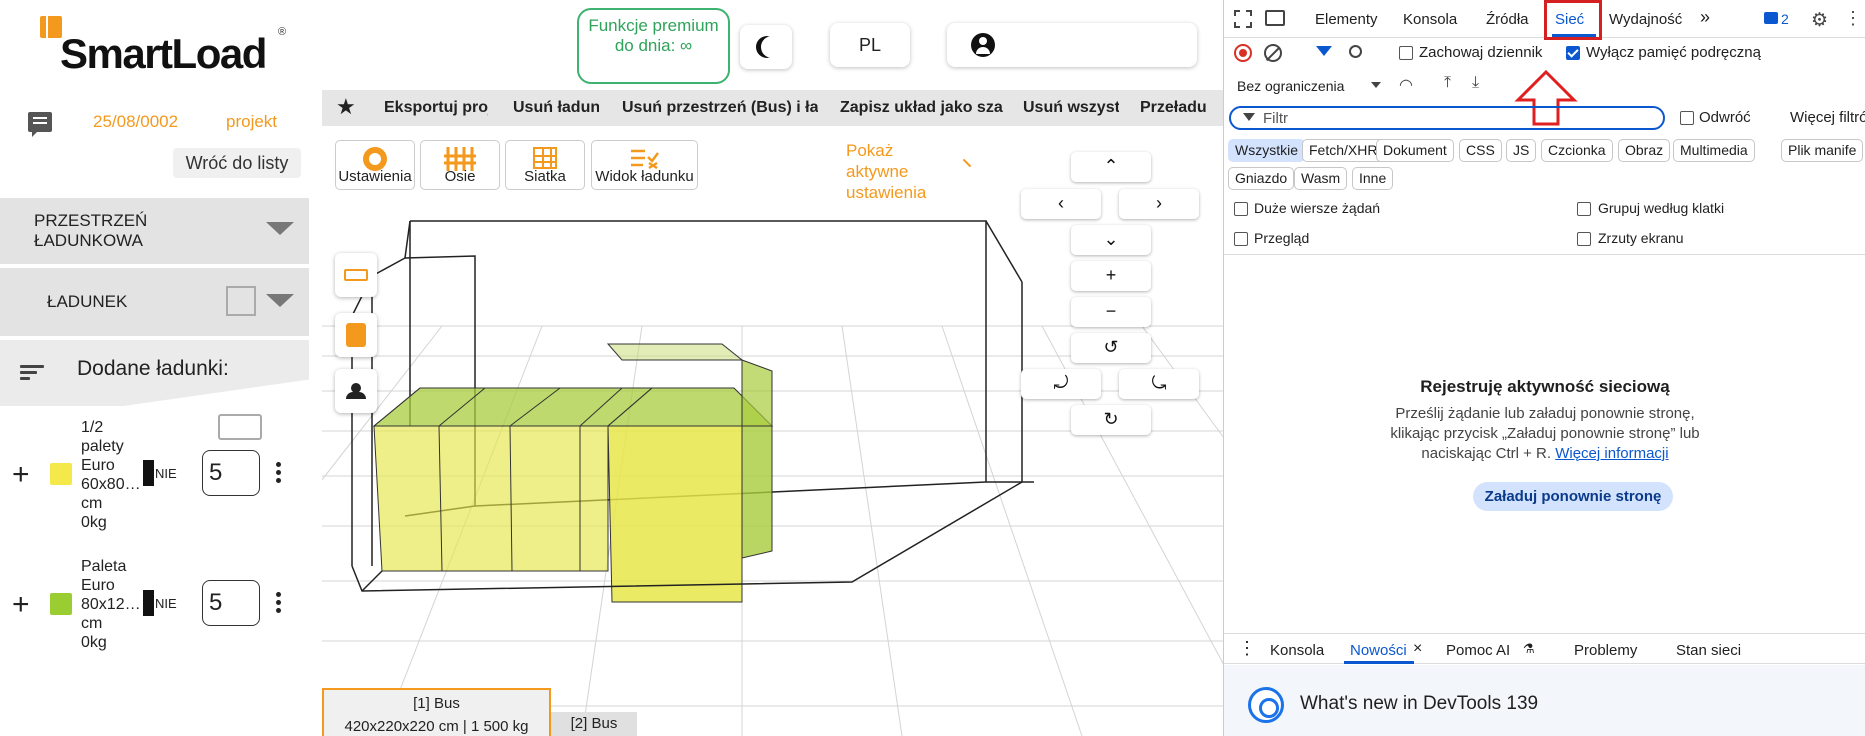 The height and width of the screenshot is (736, 1865). What do you see at coordinates (1266, 150) in the screenshot?
I see `filter-all: Wszystkie` at bounding box center [1266, 150].